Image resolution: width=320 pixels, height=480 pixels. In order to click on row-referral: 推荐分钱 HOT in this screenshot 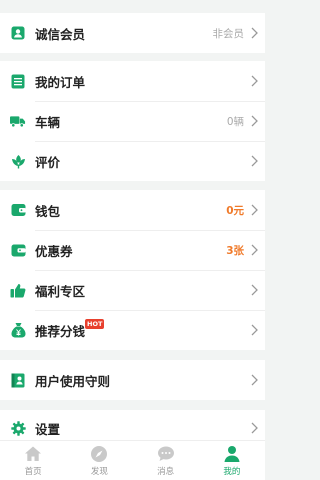, I will do `click(132, 330)`.